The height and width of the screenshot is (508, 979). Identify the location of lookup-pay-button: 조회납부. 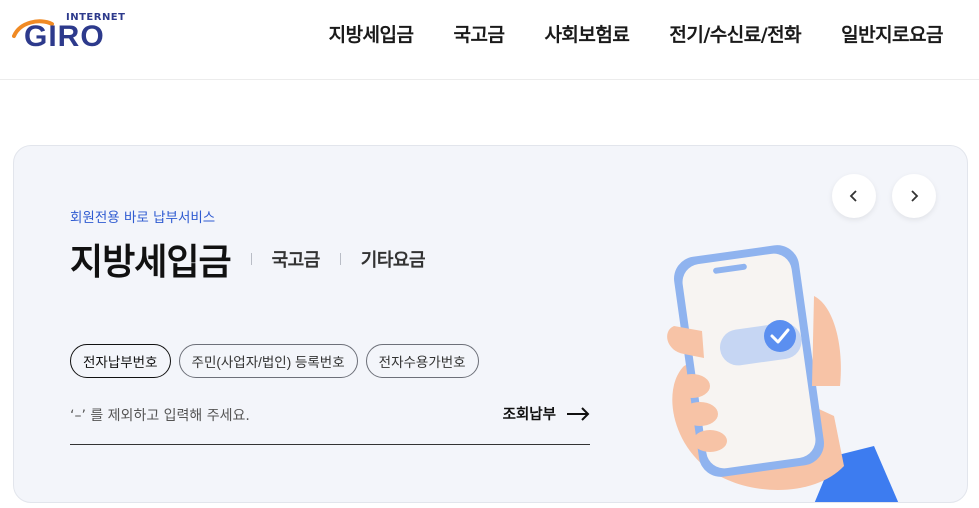
(546, 413).